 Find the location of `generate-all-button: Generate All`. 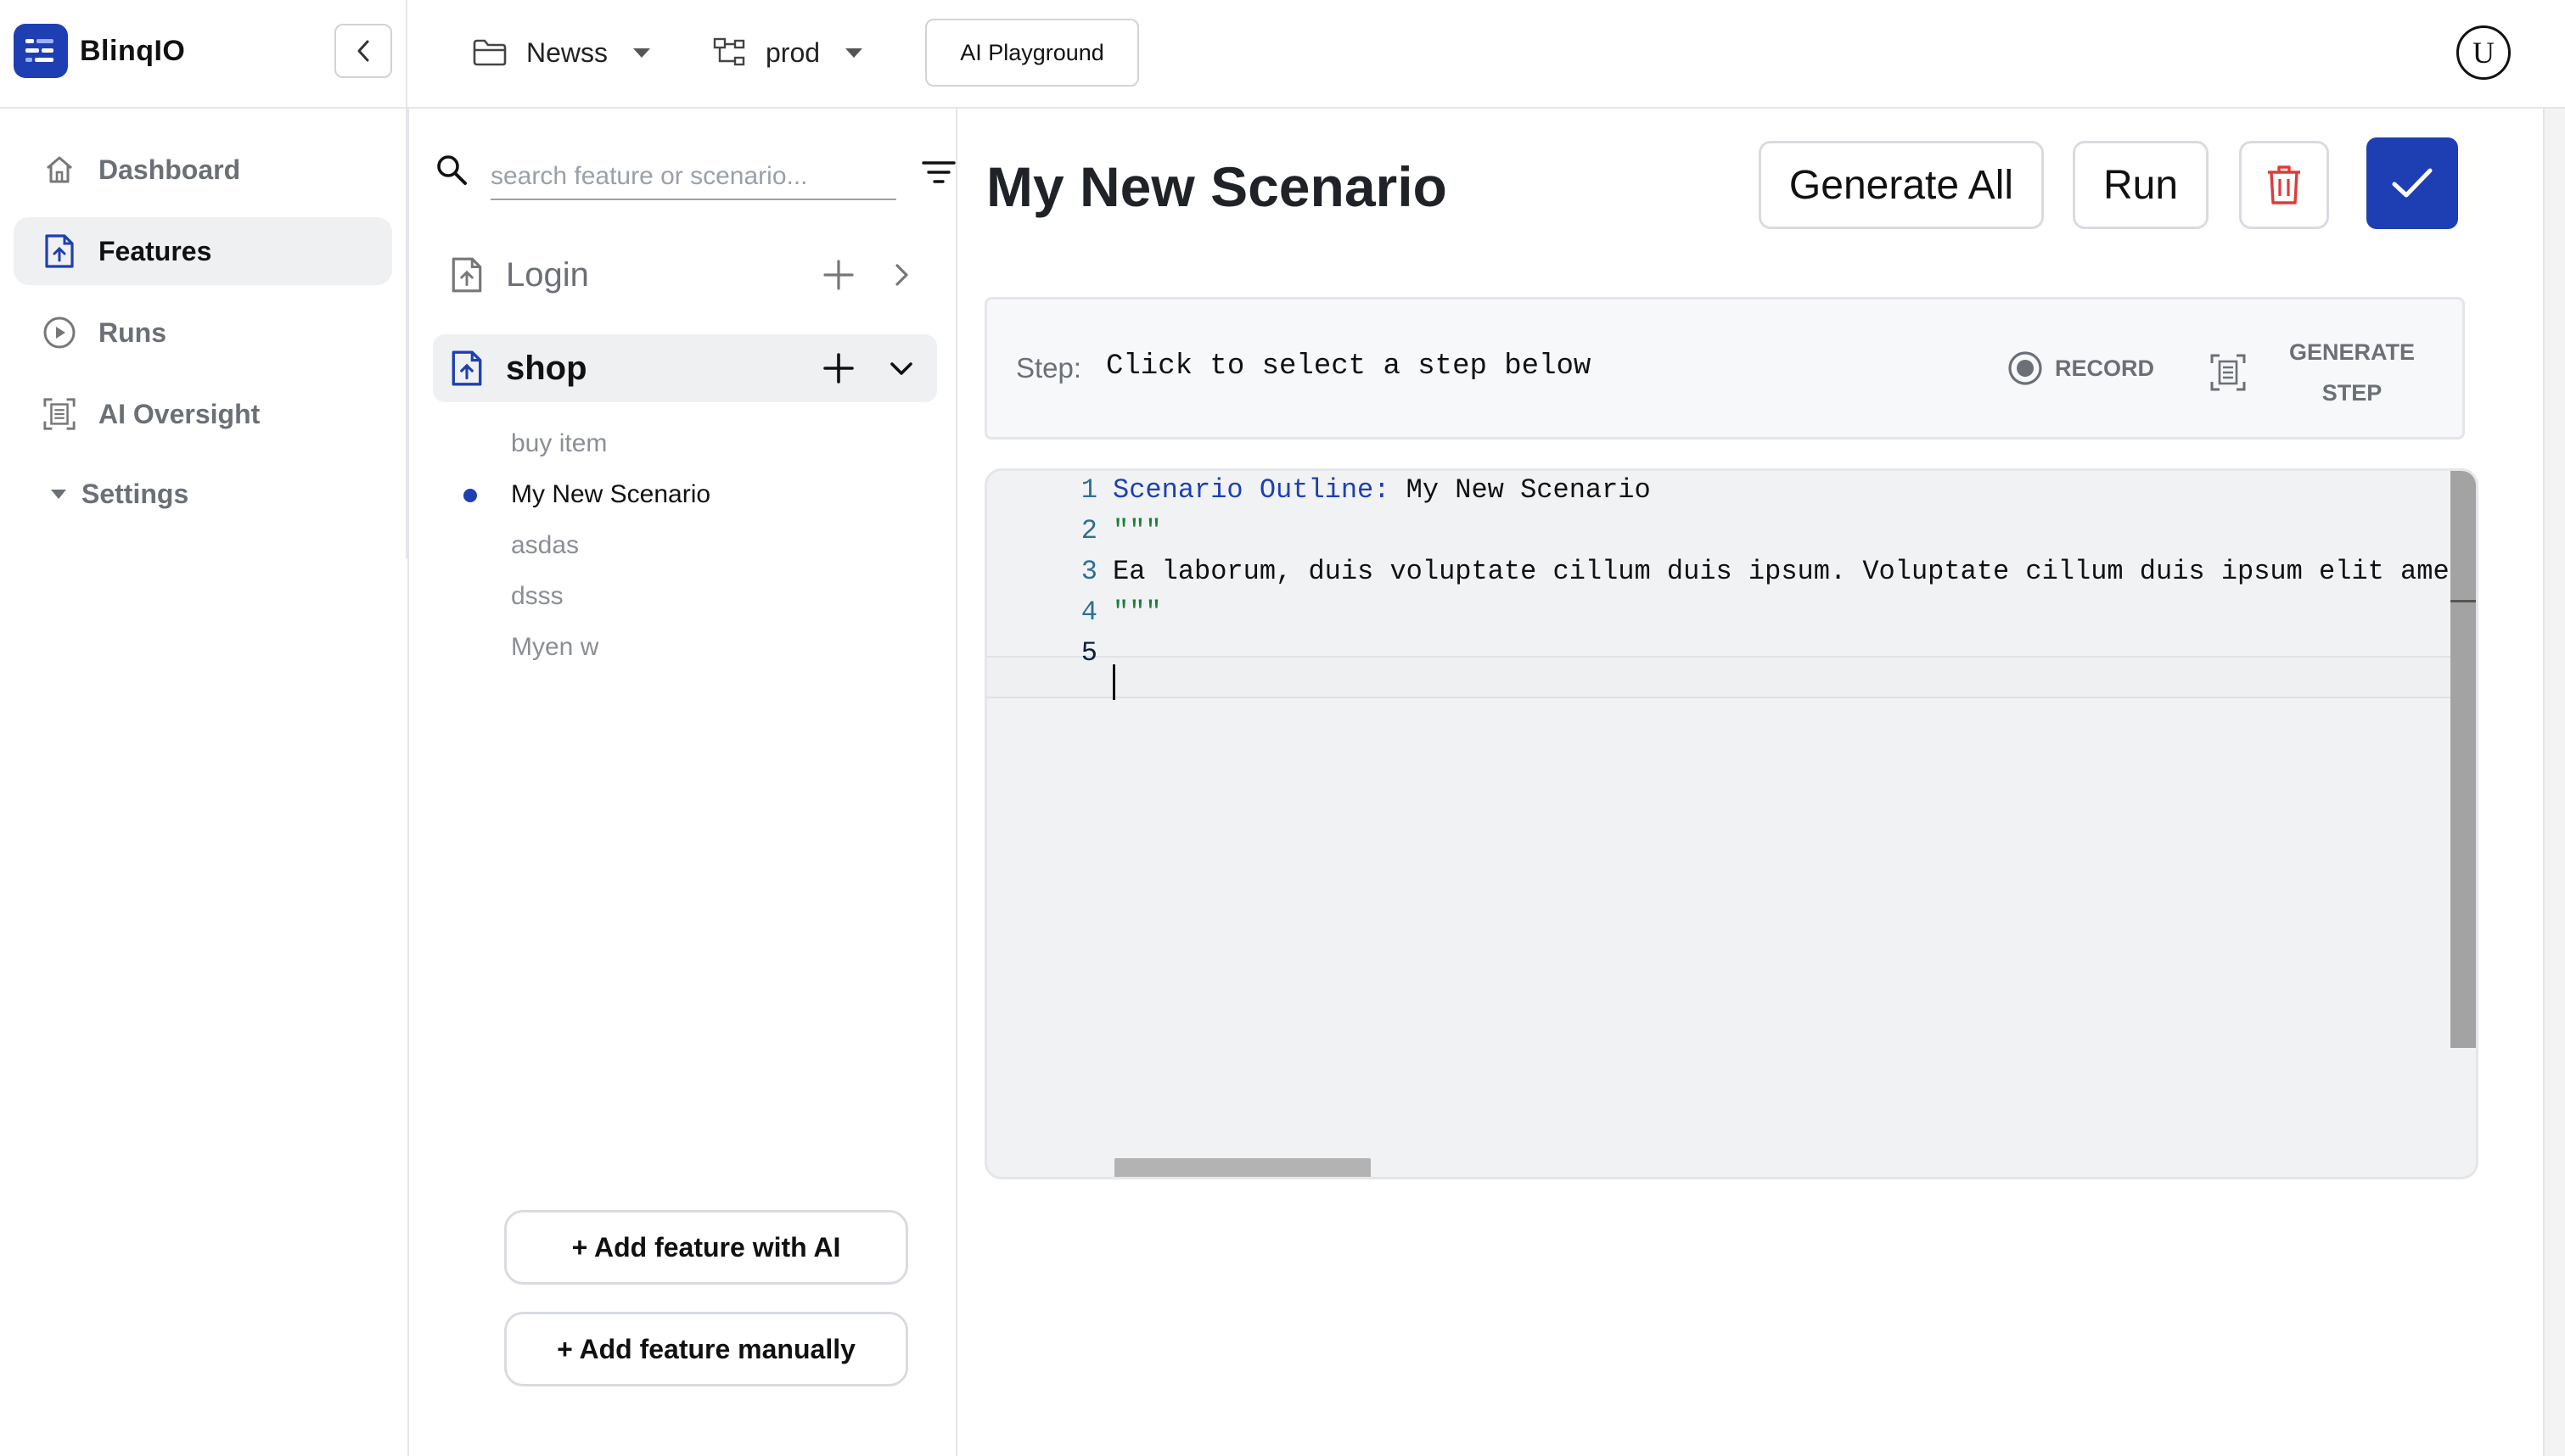

generate-all-button: Generate All is located at coordinates (1901, 185).